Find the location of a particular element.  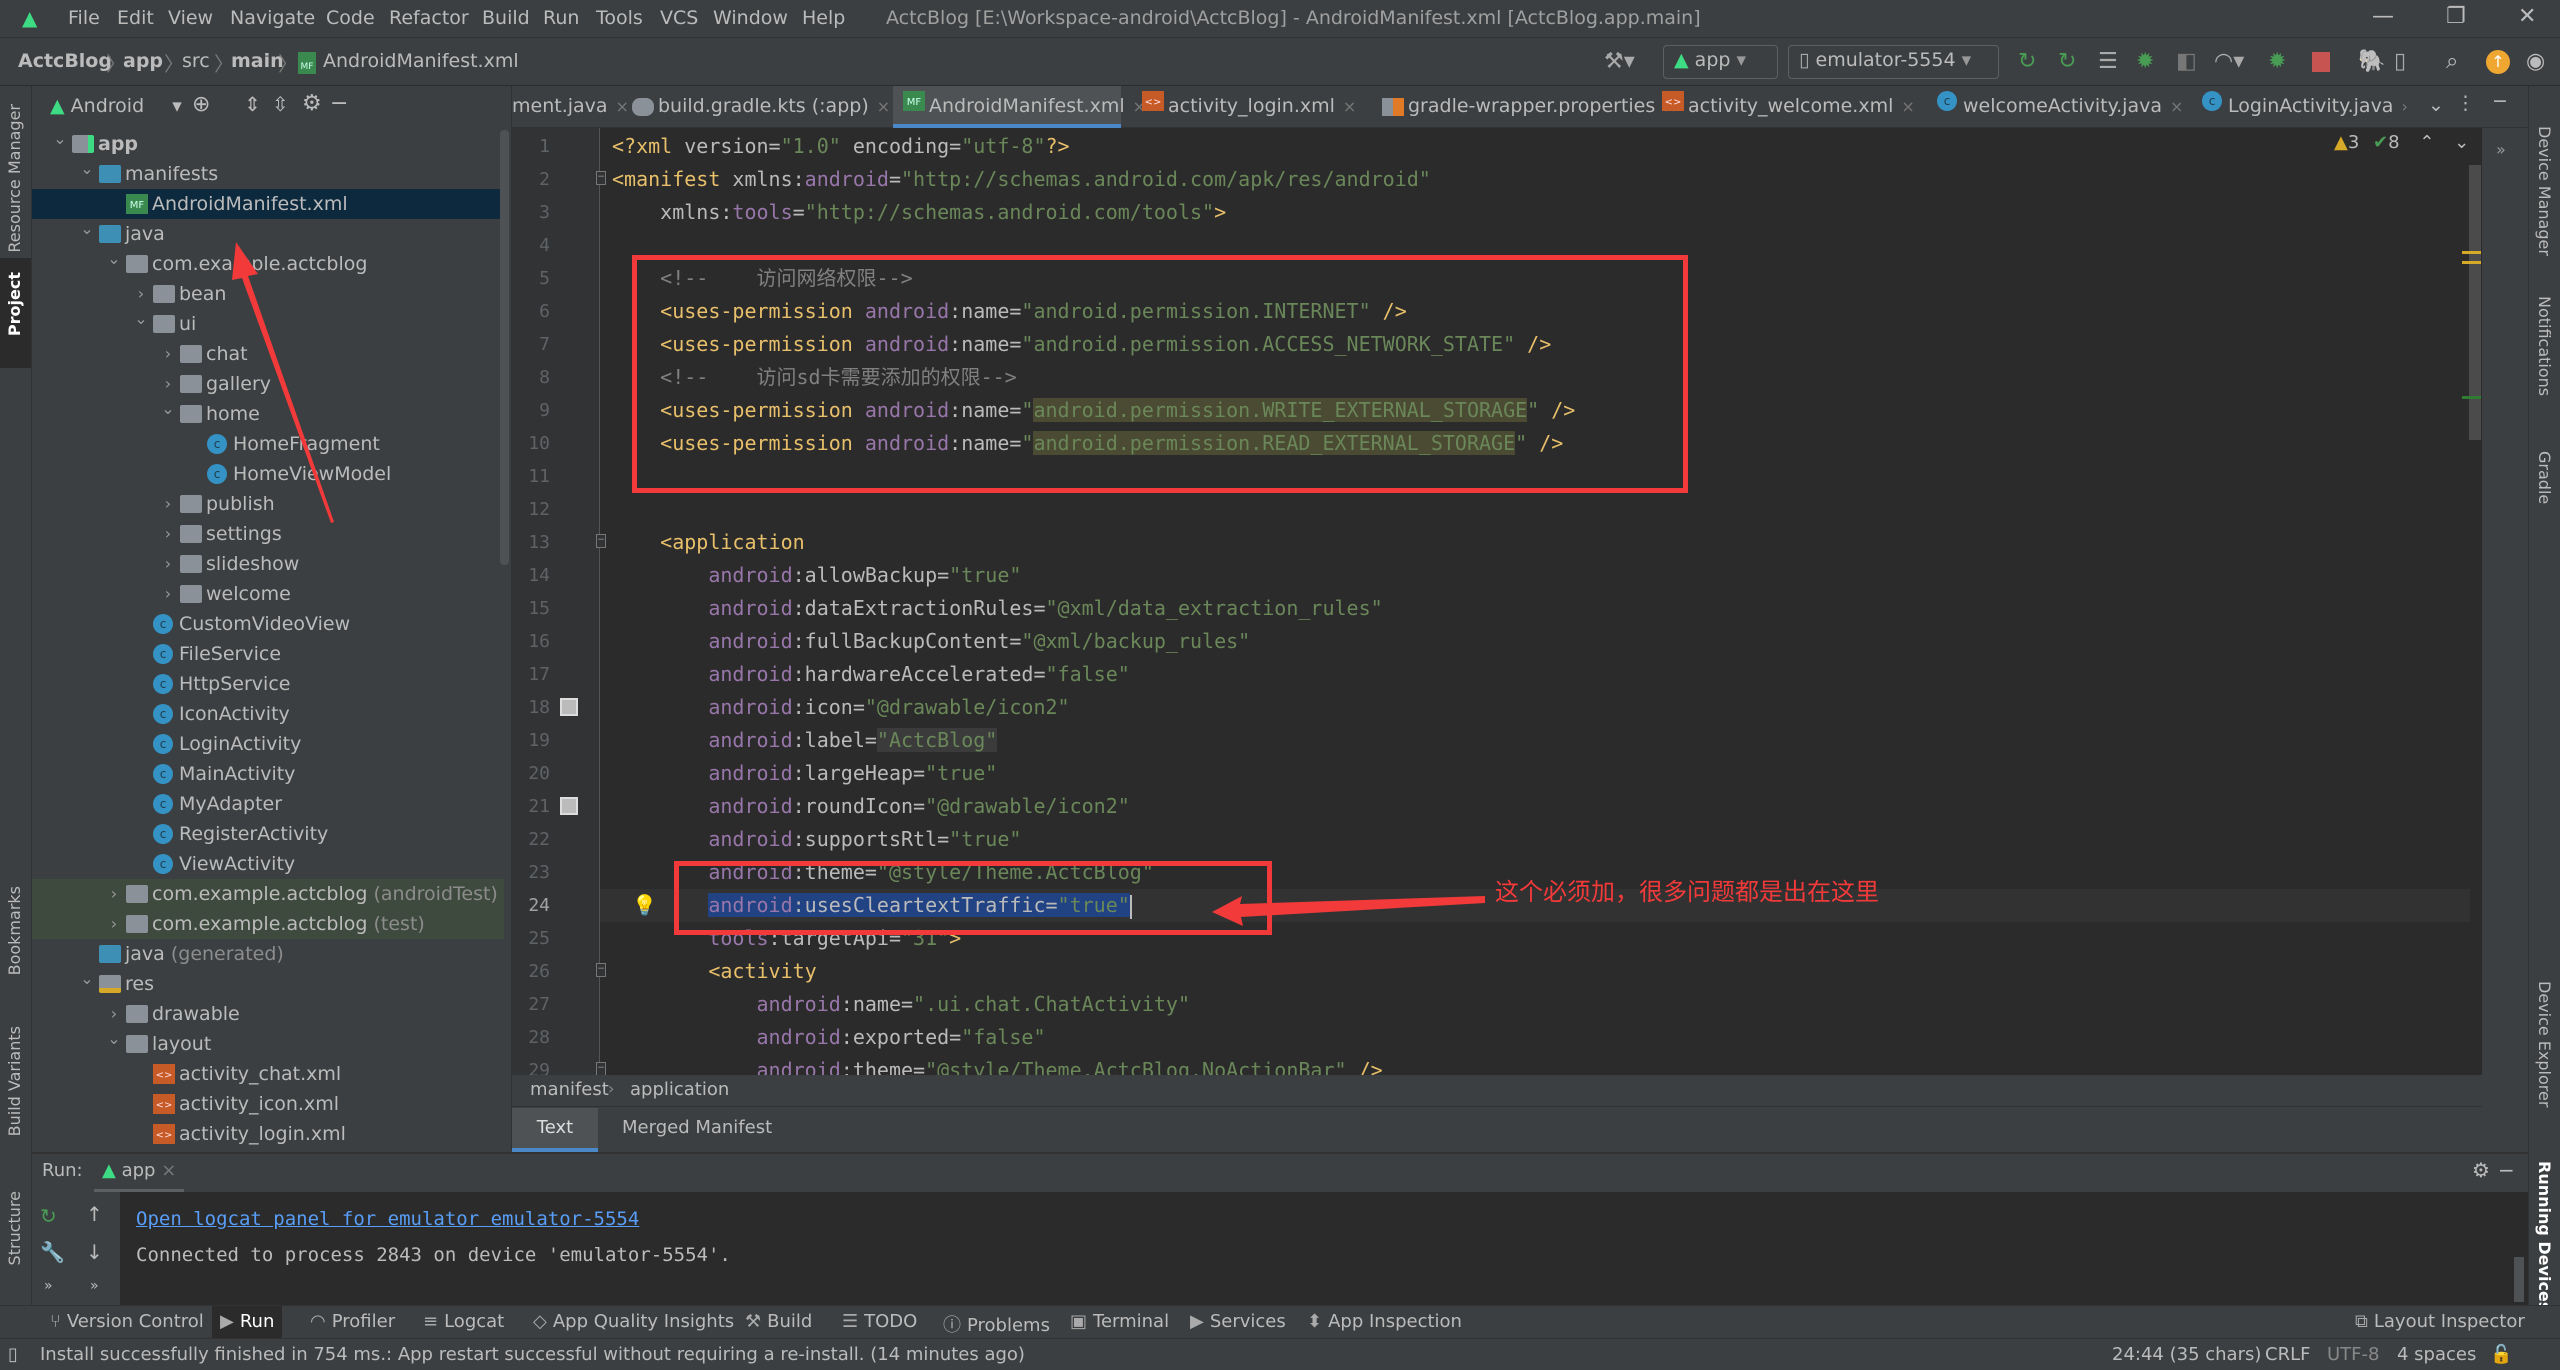

lock-icon: 🔓 is located at coordinates (2501, 1354).